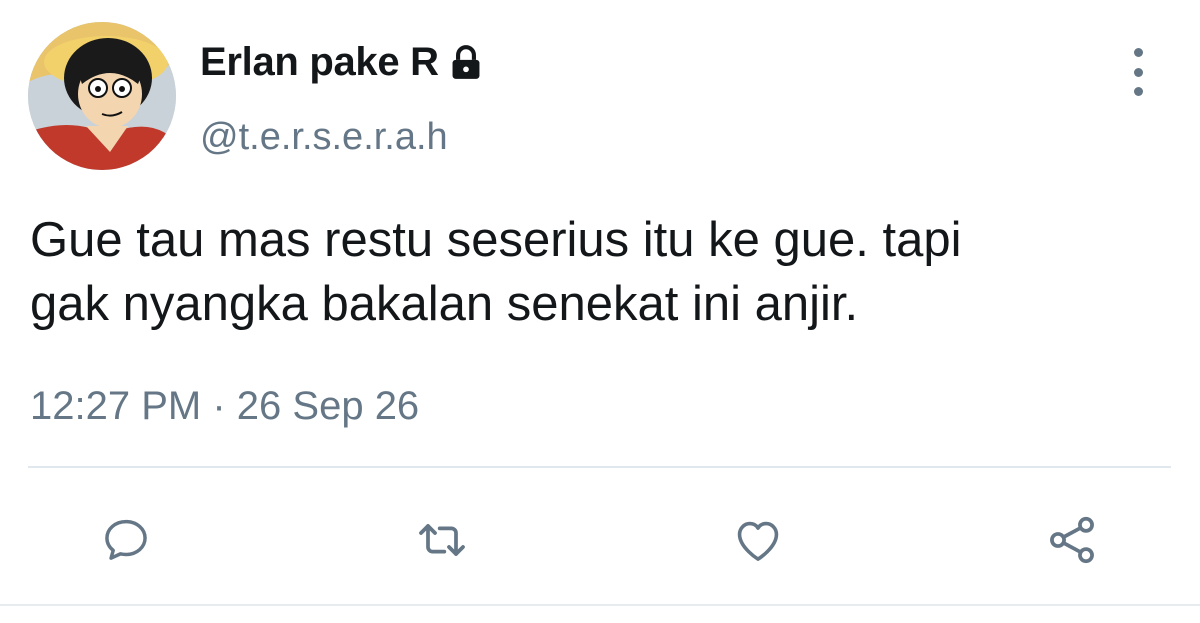 This screenshot has height=623, width=1200. What do you see at coordinates (466, 63) in the screenshot?
I see `lock-icon` at bounding box center [466, 63].